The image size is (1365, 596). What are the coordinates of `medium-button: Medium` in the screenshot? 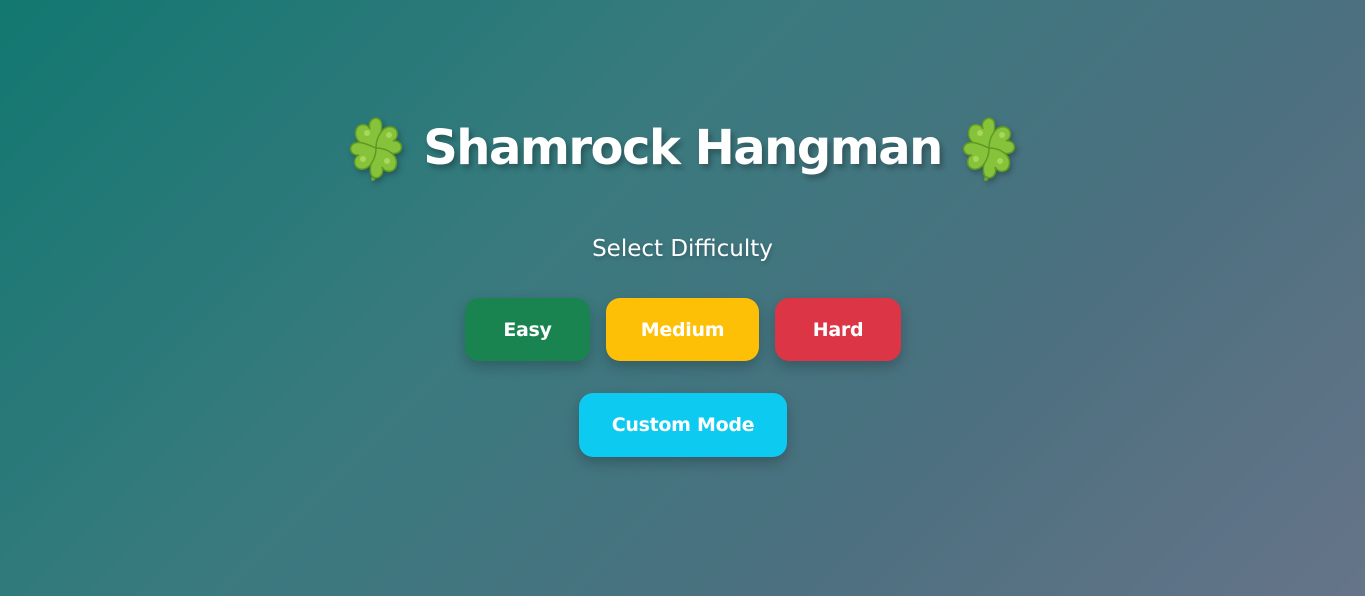 It's located at (682, 329).